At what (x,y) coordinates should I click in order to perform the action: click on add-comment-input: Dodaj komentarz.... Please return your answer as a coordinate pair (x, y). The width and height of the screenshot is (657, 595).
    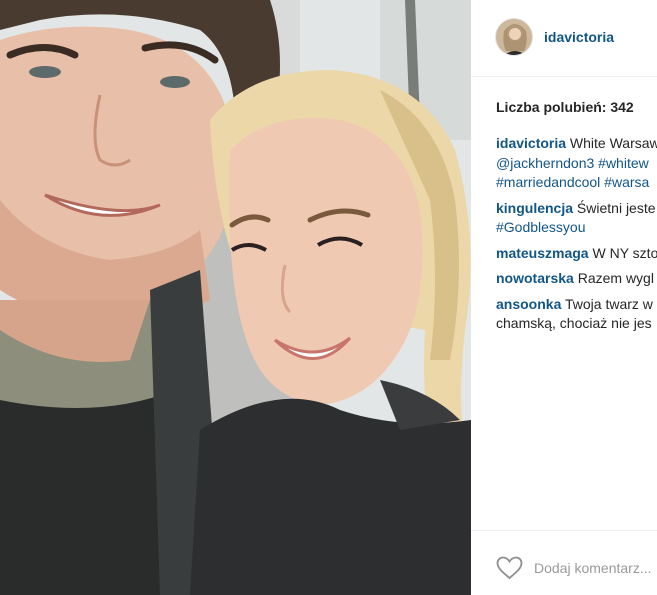
    Looking at the image, I should click on (593, 568).